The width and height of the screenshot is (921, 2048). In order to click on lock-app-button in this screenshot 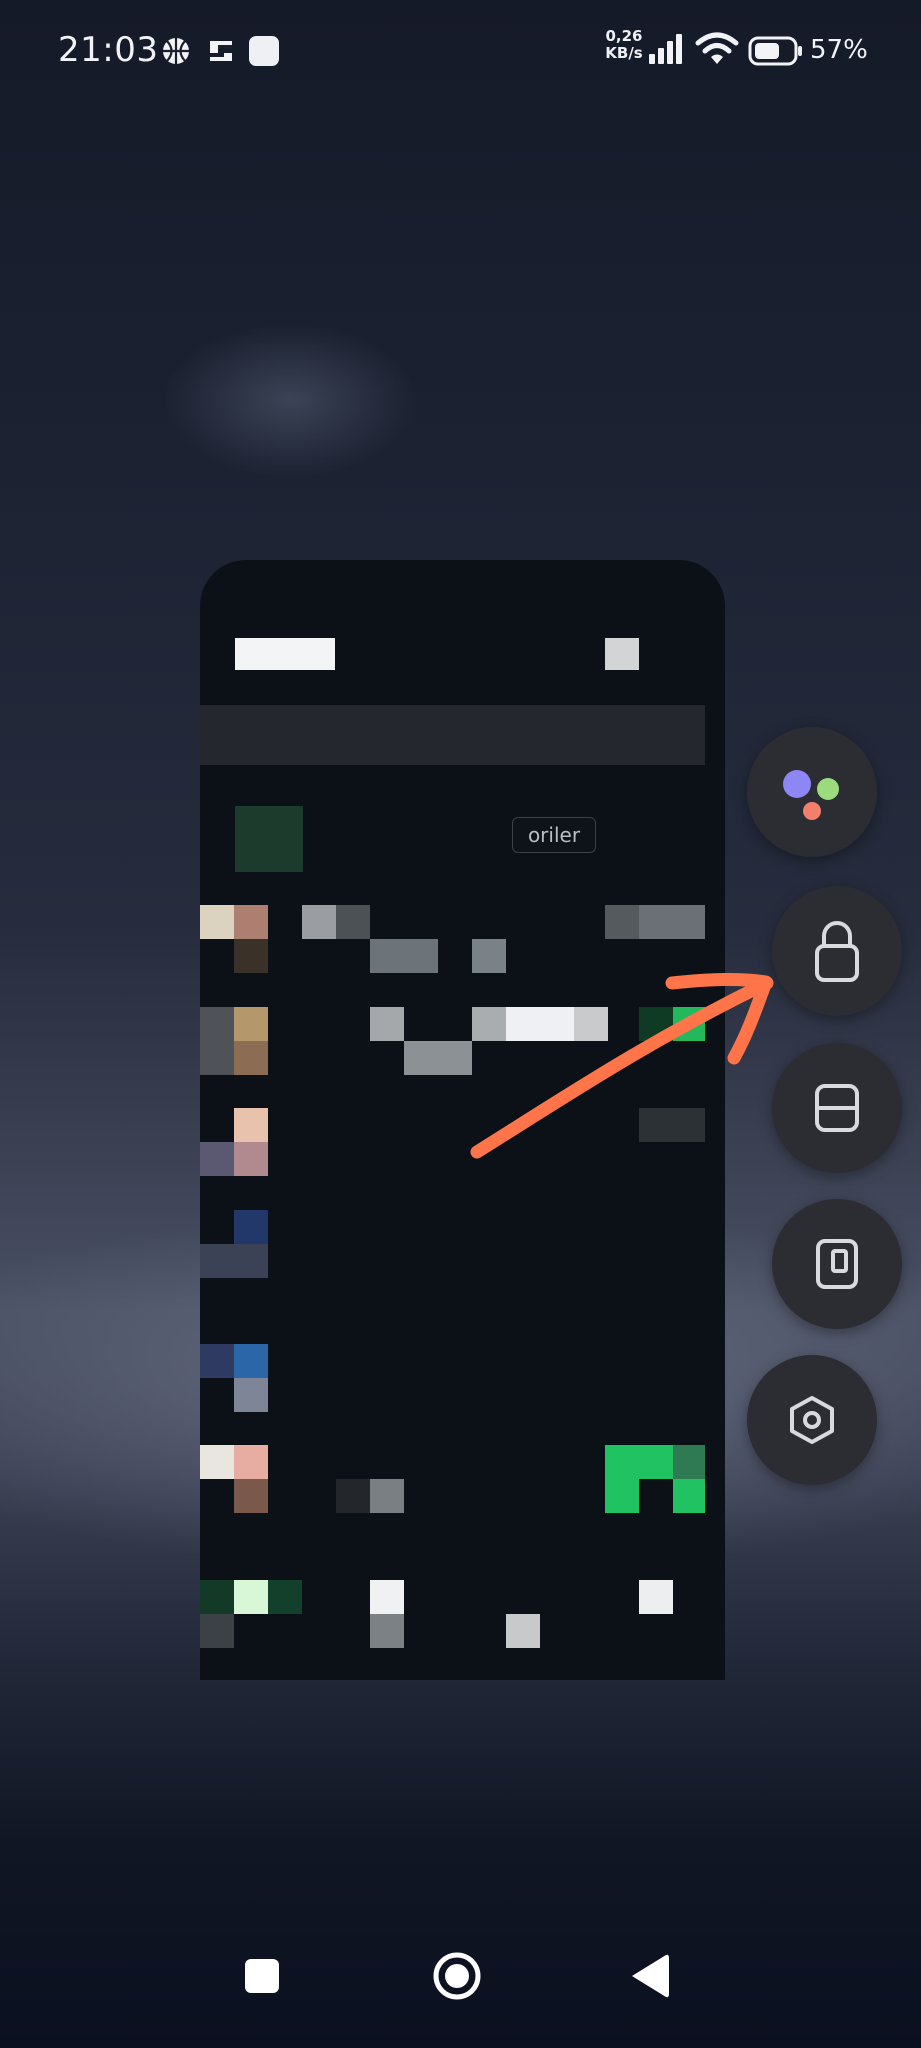, I will do `click(837, 951)`.